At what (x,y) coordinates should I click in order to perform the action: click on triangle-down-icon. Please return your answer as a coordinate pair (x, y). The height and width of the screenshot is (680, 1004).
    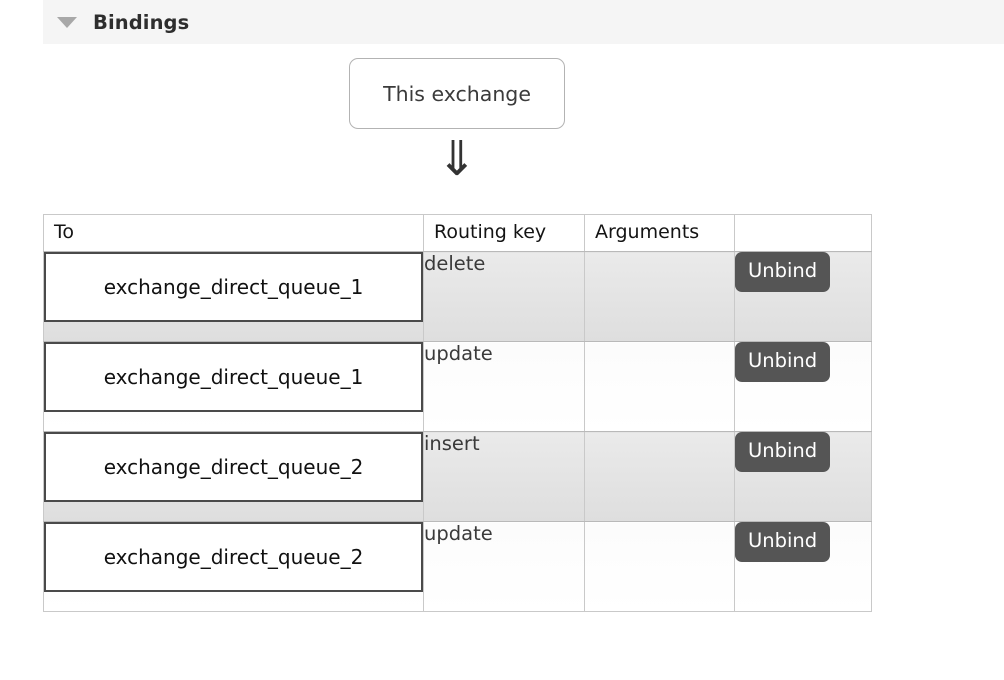
    Looking at the image, I should click on (67, 22).